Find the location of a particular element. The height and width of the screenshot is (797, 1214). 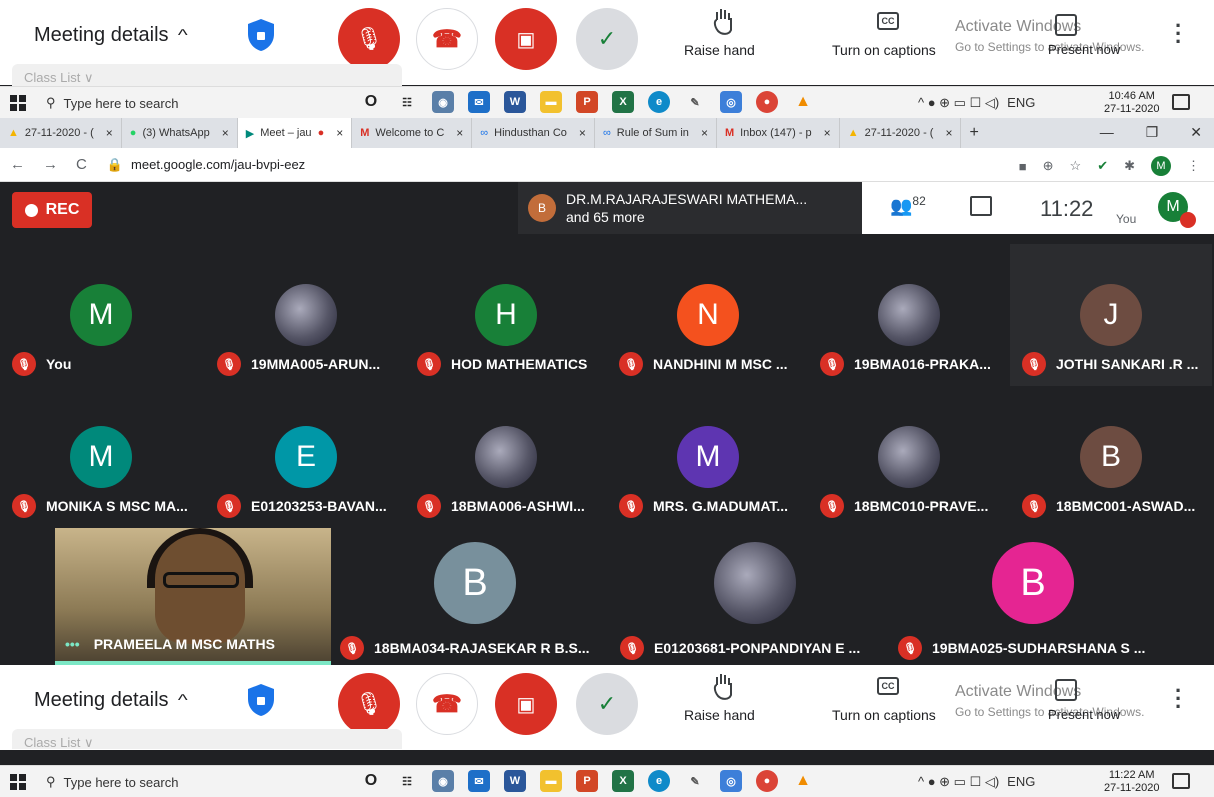

tab-meet: ▶ Meet – jau ● × is located at coordinates (295, 133).